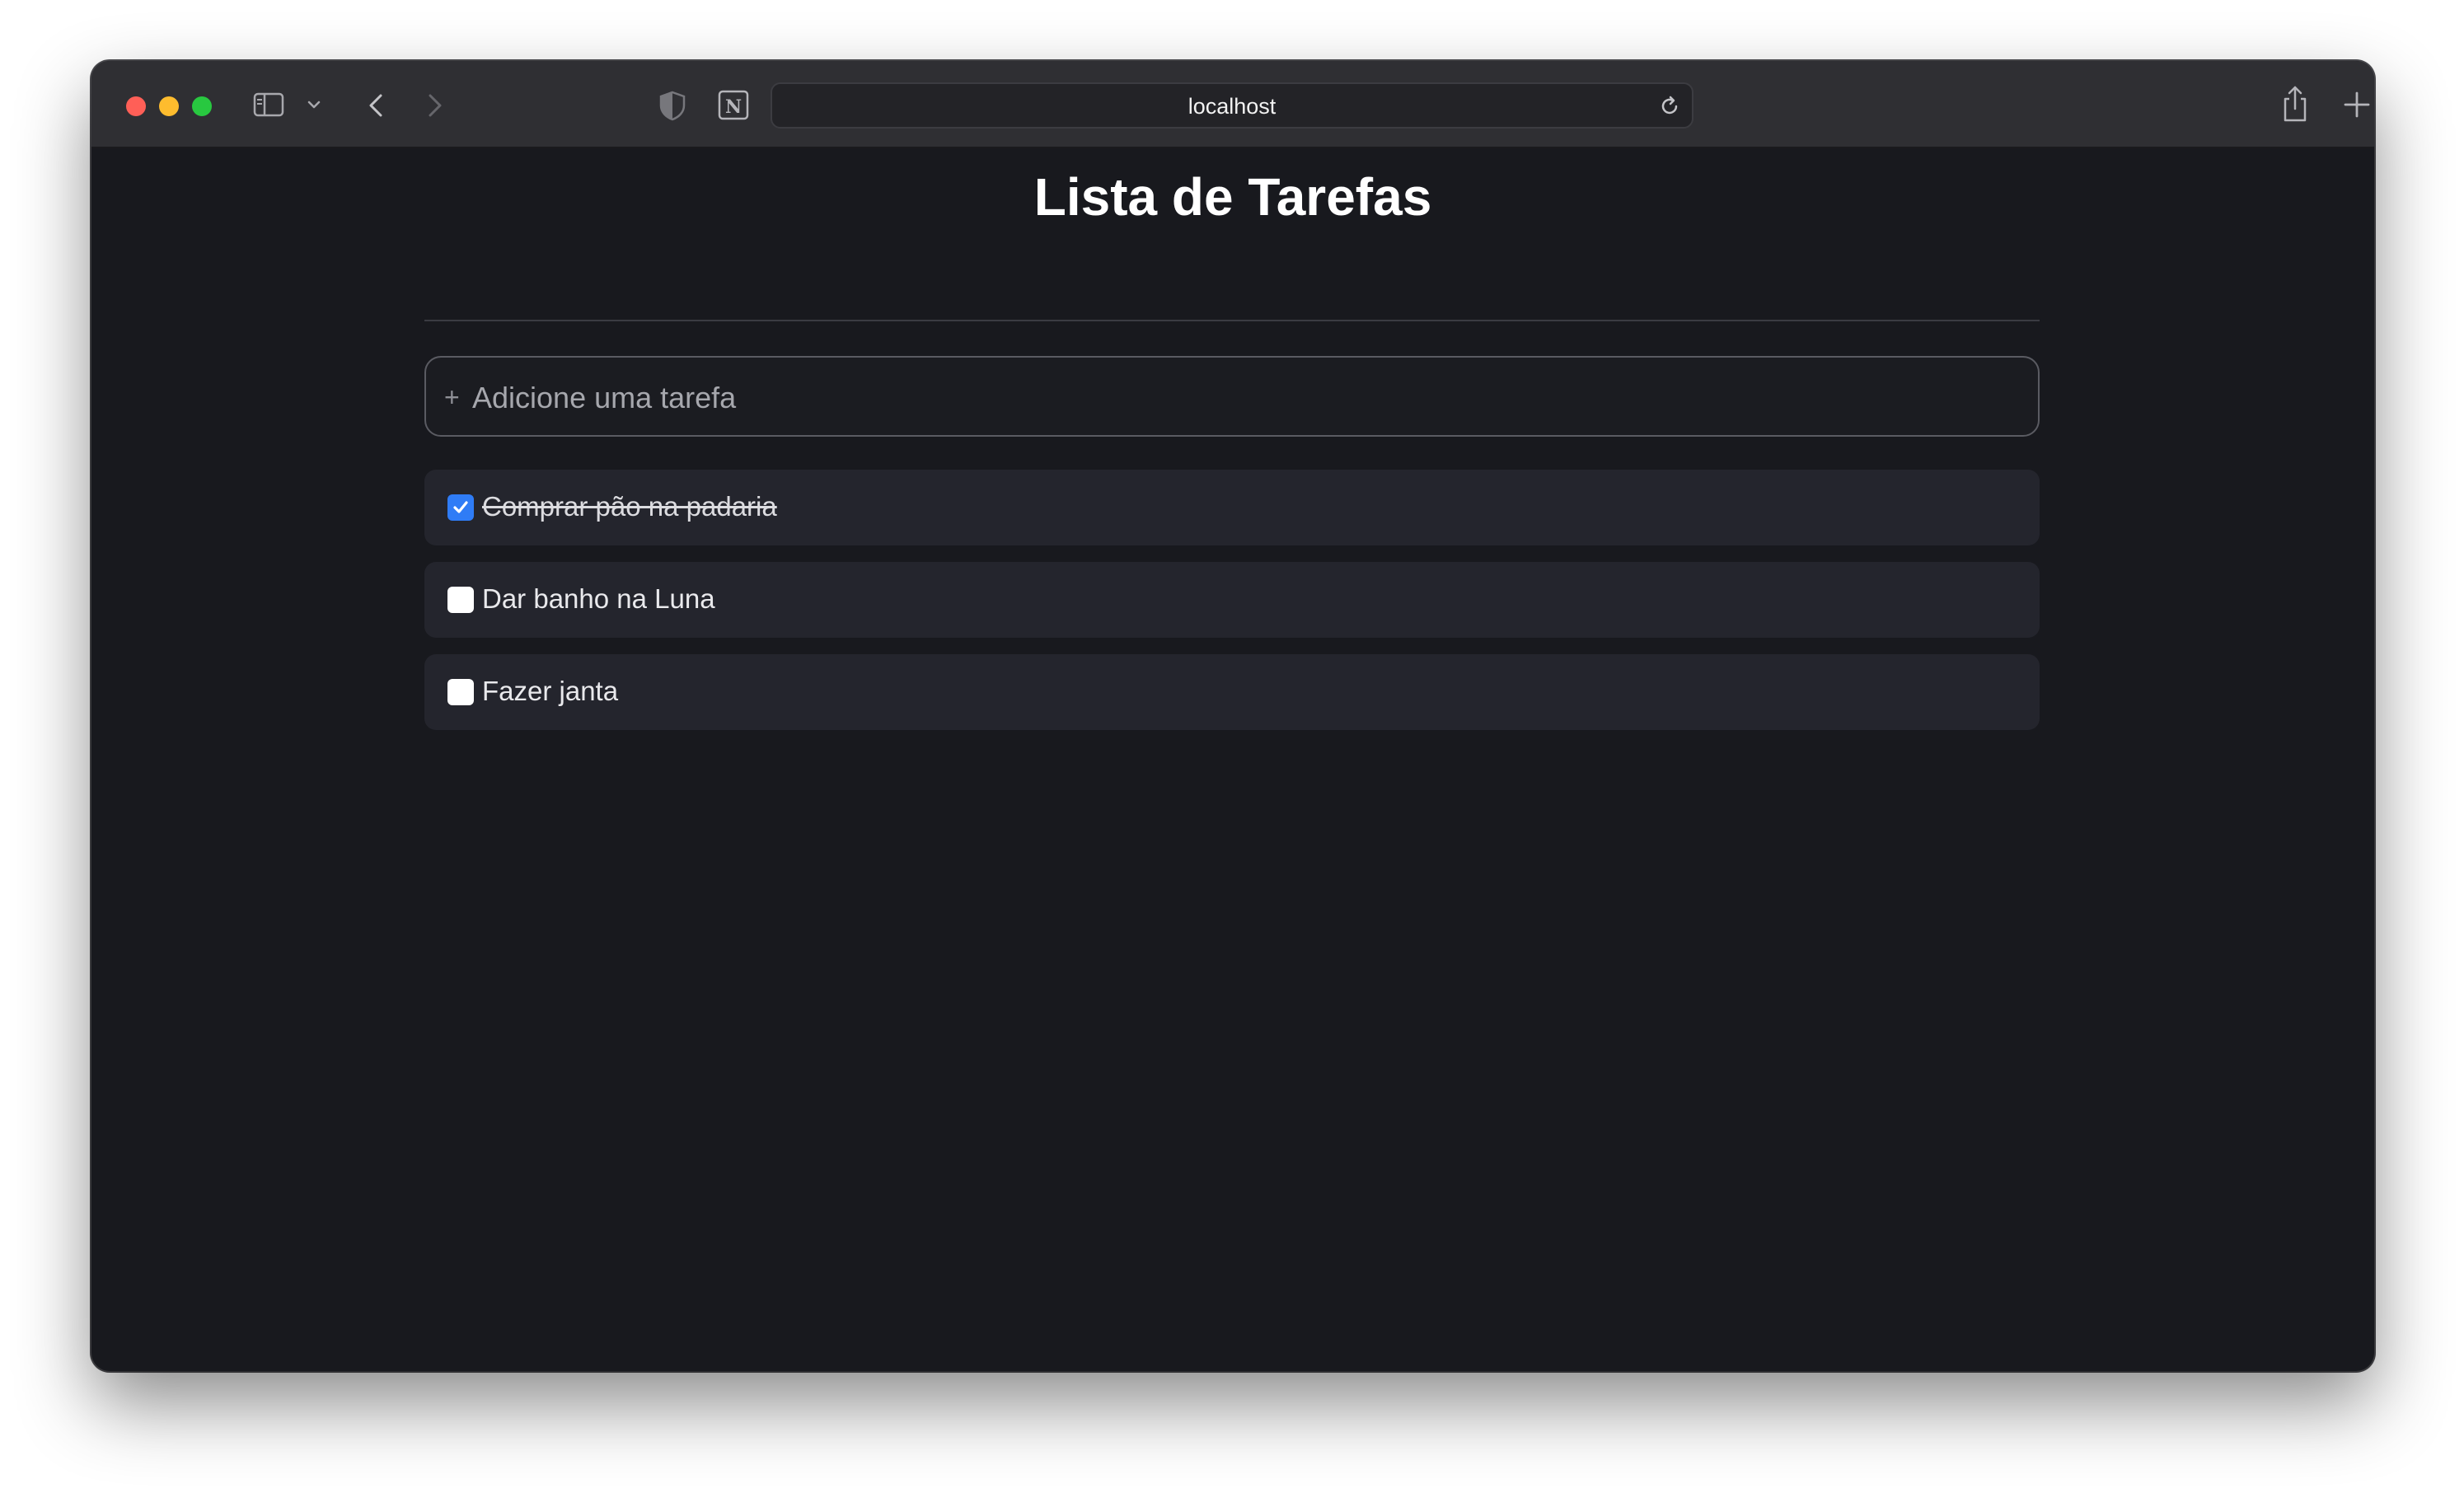 Image resolution: width=2464 pixels, height=1493 pixels. What do you see at coordinates (377, 105) in the screenshot?
I see `back-icon` at bounding box center [377, 105].